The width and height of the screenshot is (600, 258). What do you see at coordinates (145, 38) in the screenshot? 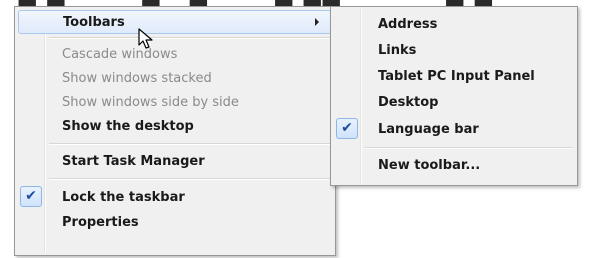
I see `mouse-pointer-icon` at bounding box center [145, 38].